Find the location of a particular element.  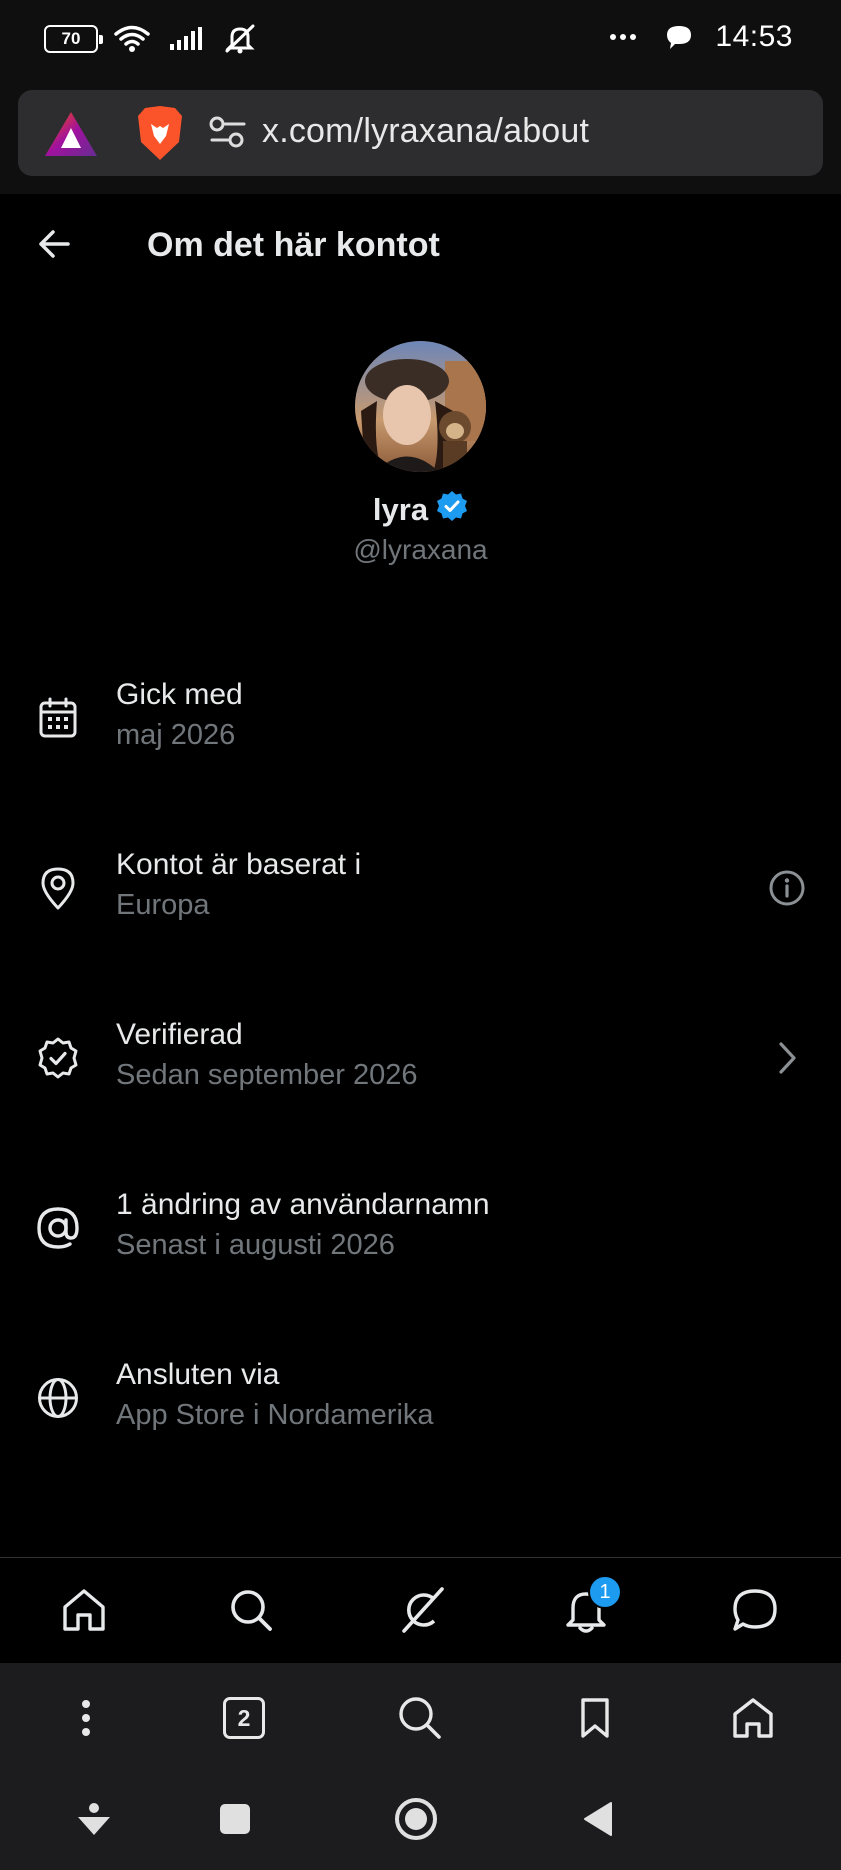

avatar is located at coordinates (420, 406).